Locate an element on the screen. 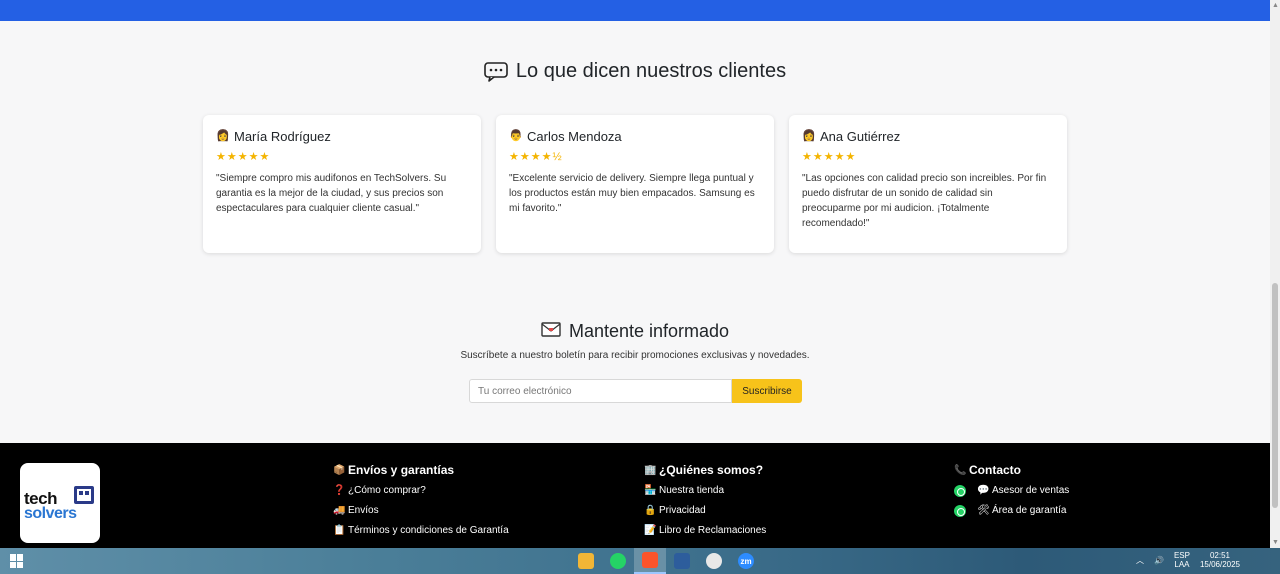  taskbar-apps: zm is located at coordinates (666, 561).